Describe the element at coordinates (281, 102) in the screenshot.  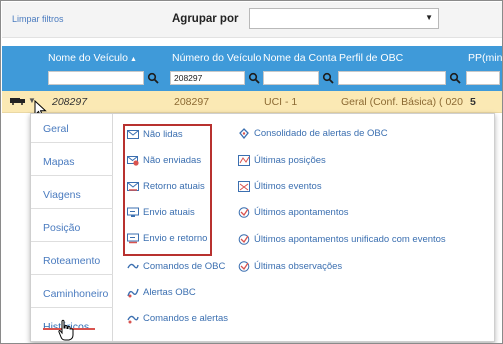
I see `account-name-cell: UCI - 1` at that location.